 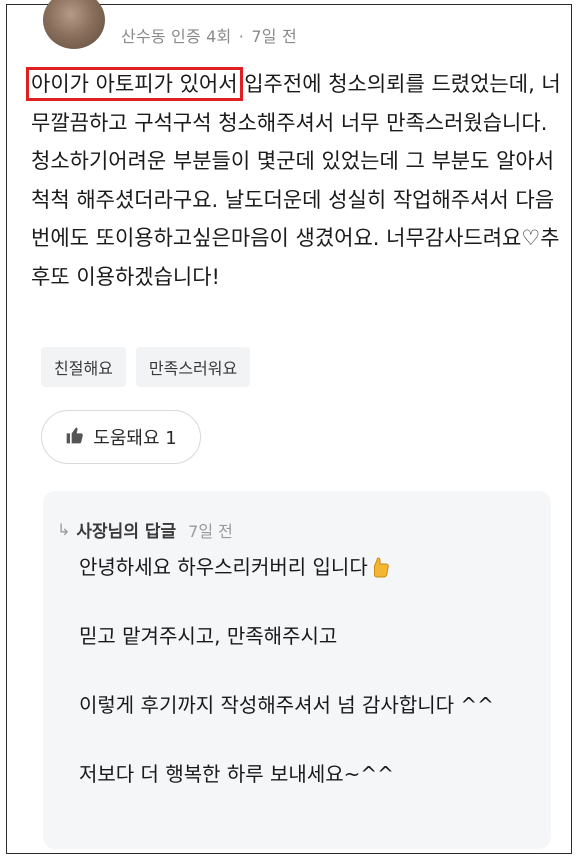 I want to click on helpful-button: 도움돼요 1, so click(x=121, y=437).